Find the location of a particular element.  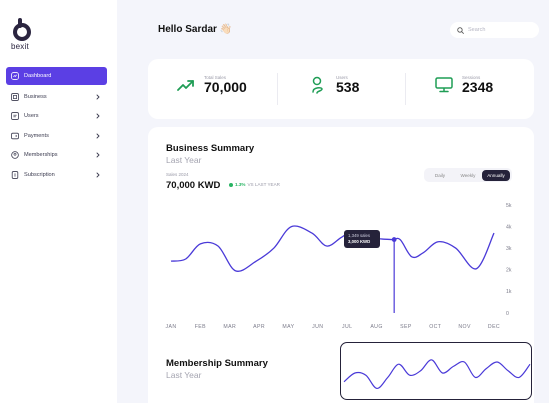

brand-logo: bexit is located at coordinates (23, 34).